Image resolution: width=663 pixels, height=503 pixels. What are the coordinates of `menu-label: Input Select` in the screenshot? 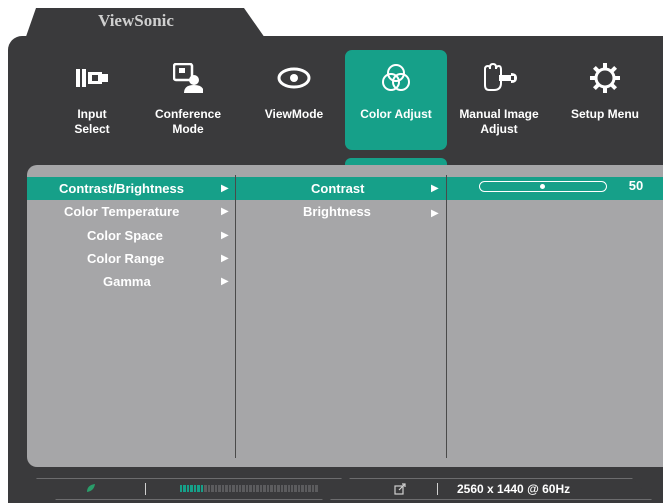 It's located at (92, 121).